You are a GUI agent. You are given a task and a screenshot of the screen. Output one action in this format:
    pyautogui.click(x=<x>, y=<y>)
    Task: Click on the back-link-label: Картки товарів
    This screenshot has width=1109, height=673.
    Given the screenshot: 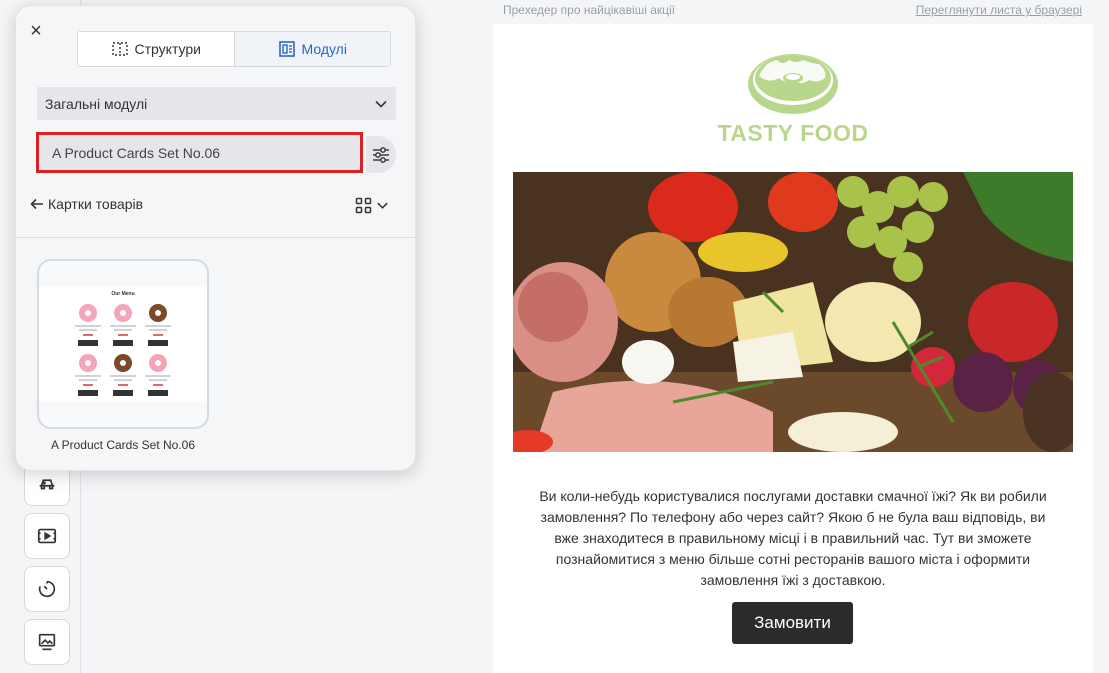 What is the action you would take?
    pyautogui.click(x=96, y=204)
    